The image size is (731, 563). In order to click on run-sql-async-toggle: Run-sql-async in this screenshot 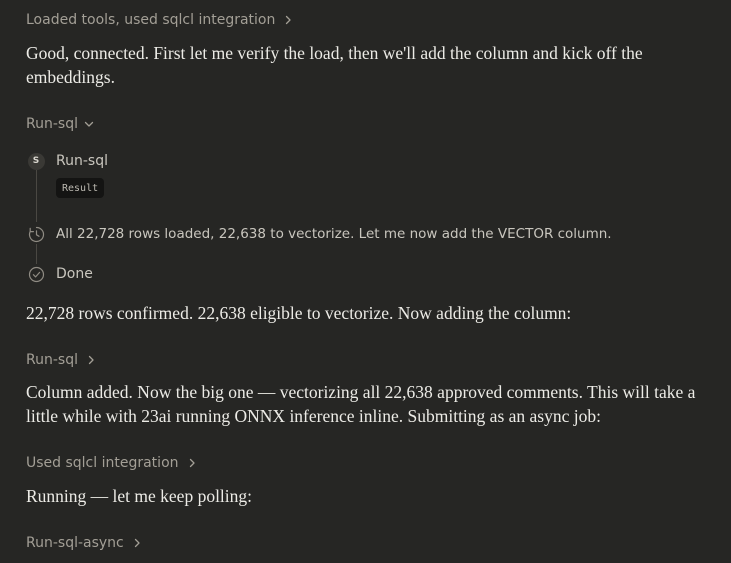, I will do `click(84, 543)`.